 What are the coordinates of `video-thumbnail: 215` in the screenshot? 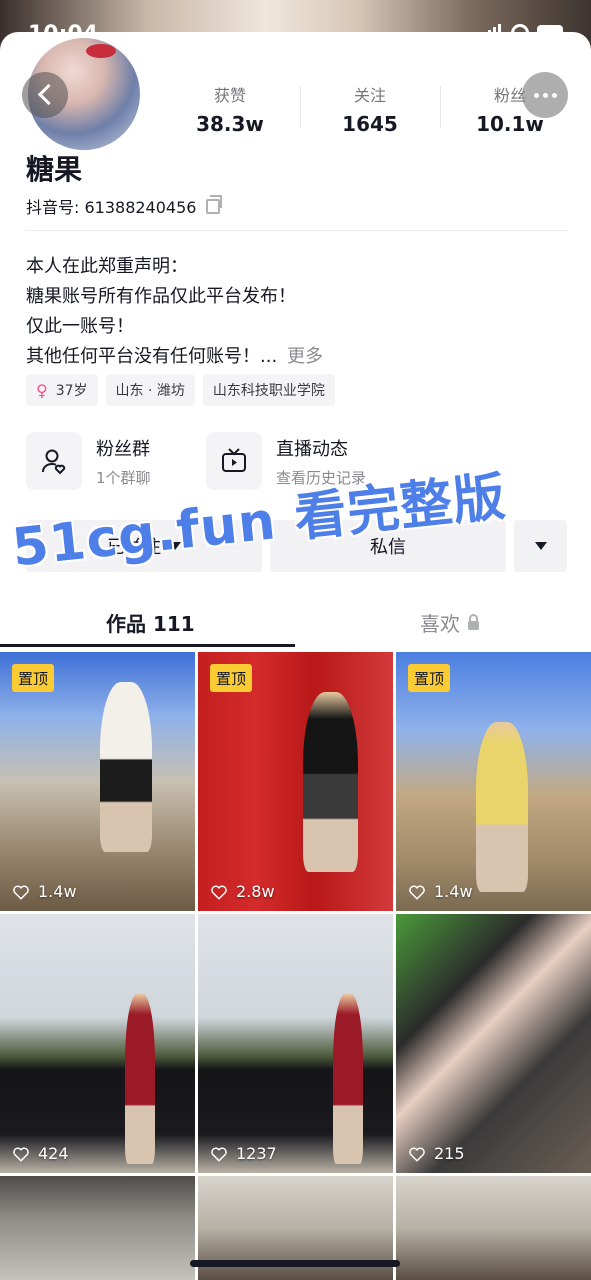 It's located at (493, 1043).